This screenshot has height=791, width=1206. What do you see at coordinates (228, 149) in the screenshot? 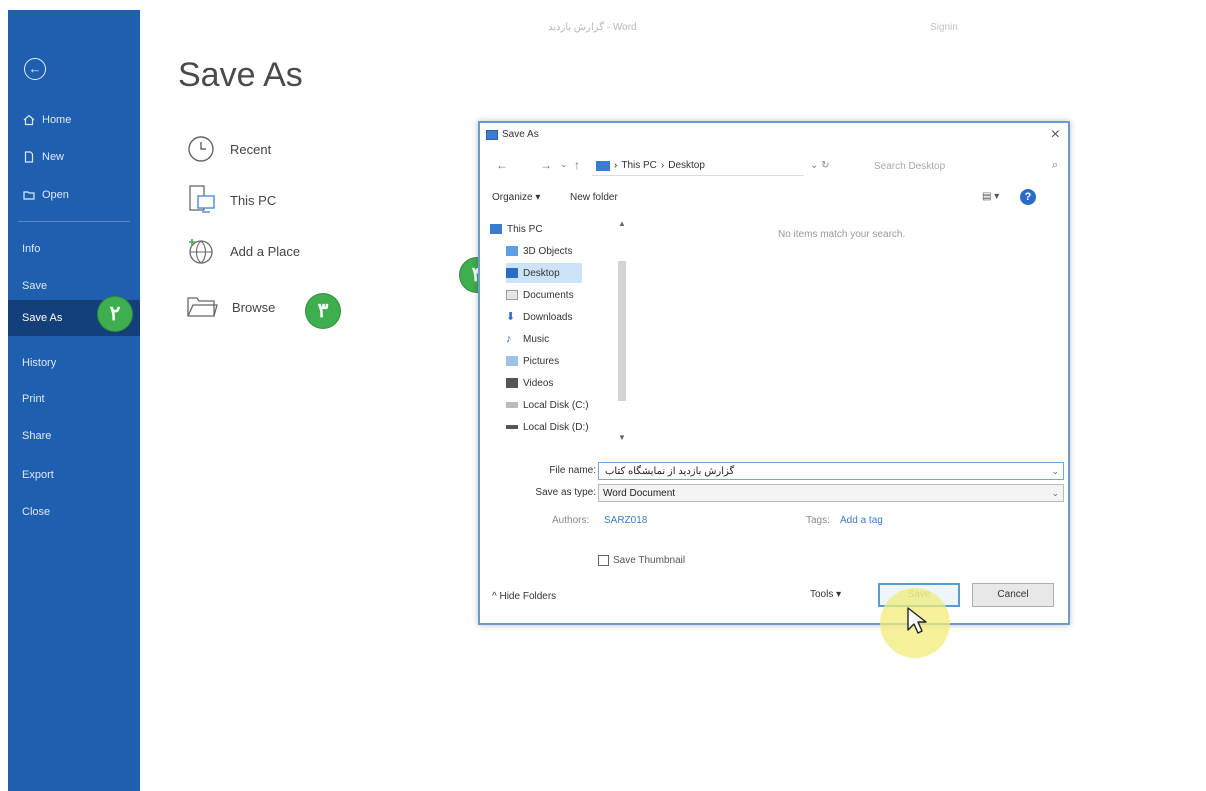
I see `place-recent: Recent` at bounding box center [228, 149].